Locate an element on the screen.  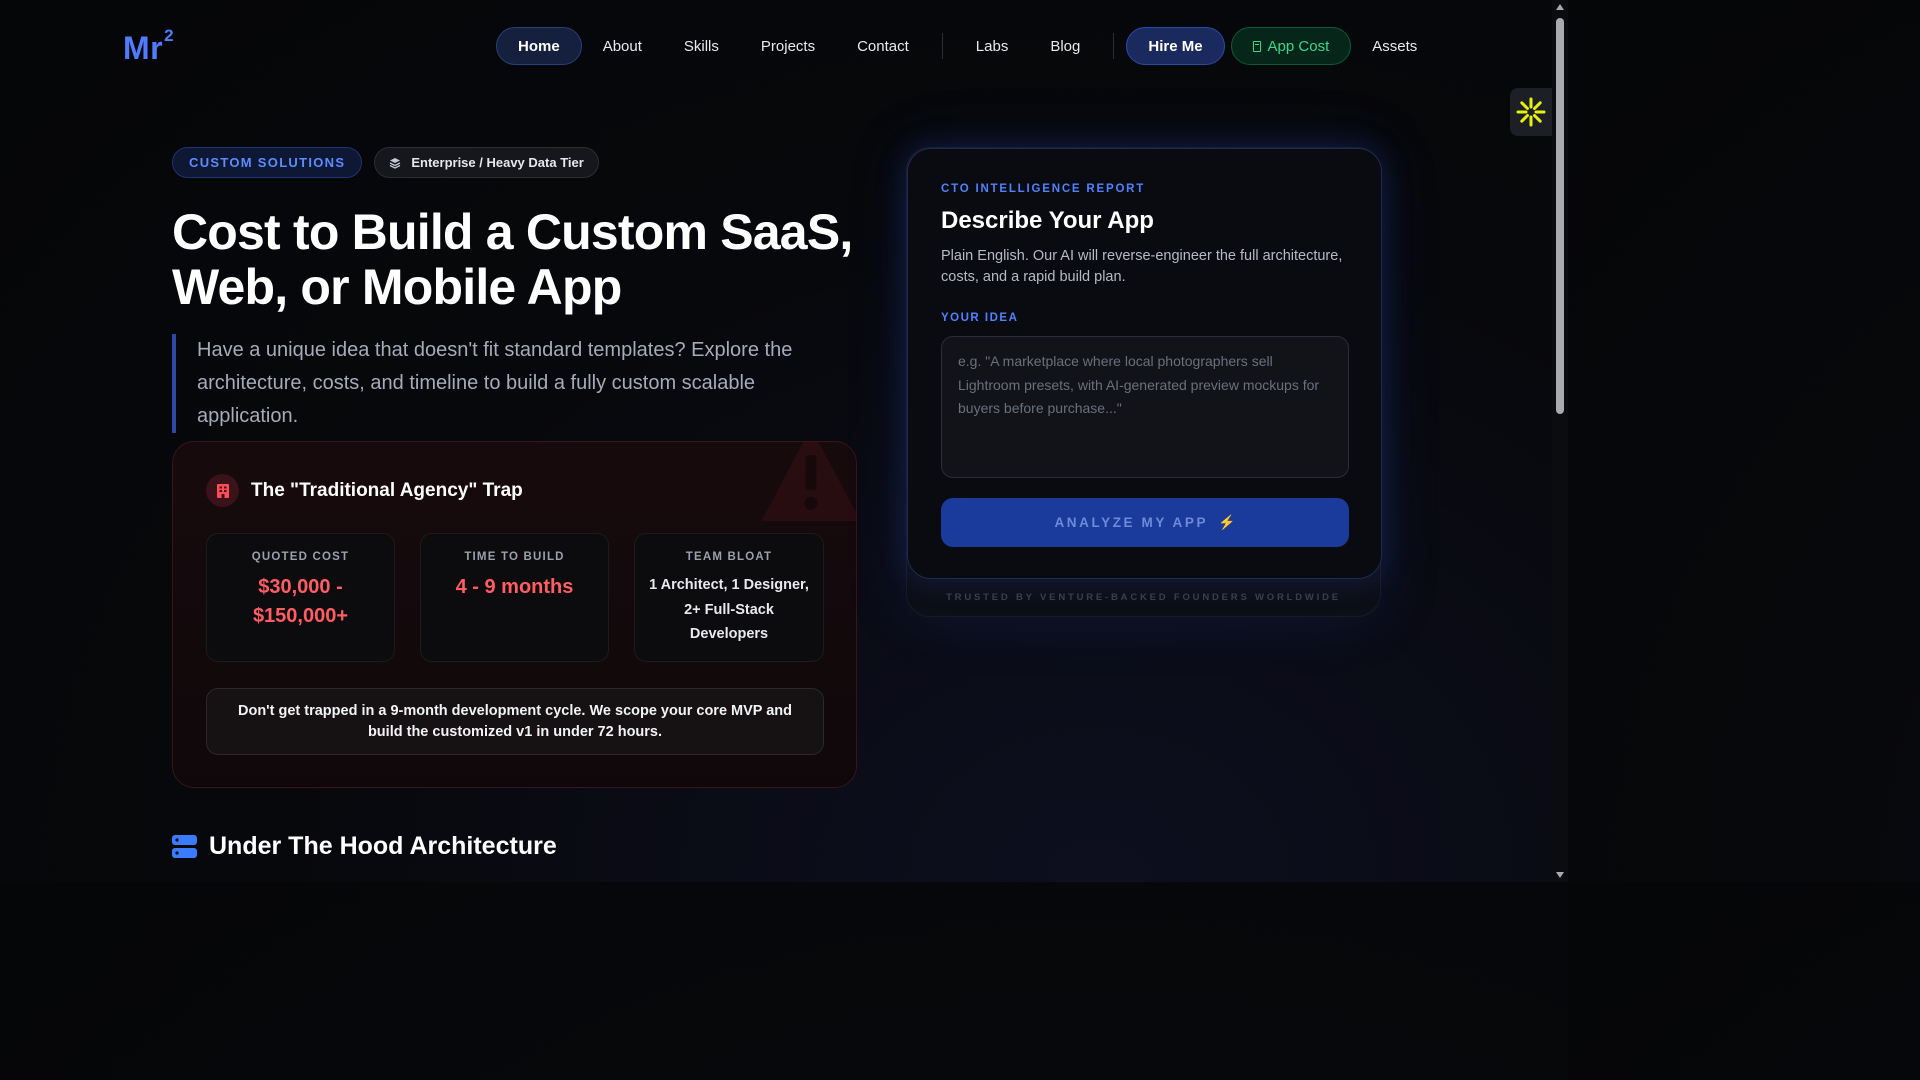
nav-projects: Projects is located at coordinates (788, 46).